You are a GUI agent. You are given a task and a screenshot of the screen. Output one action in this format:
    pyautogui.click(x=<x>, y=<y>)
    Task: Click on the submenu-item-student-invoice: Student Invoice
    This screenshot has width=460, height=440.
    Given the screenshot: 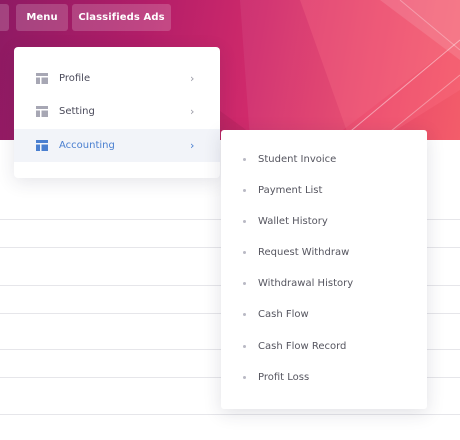 What is the action you would take?
    pyautogui.click(x=324, y=159)
    